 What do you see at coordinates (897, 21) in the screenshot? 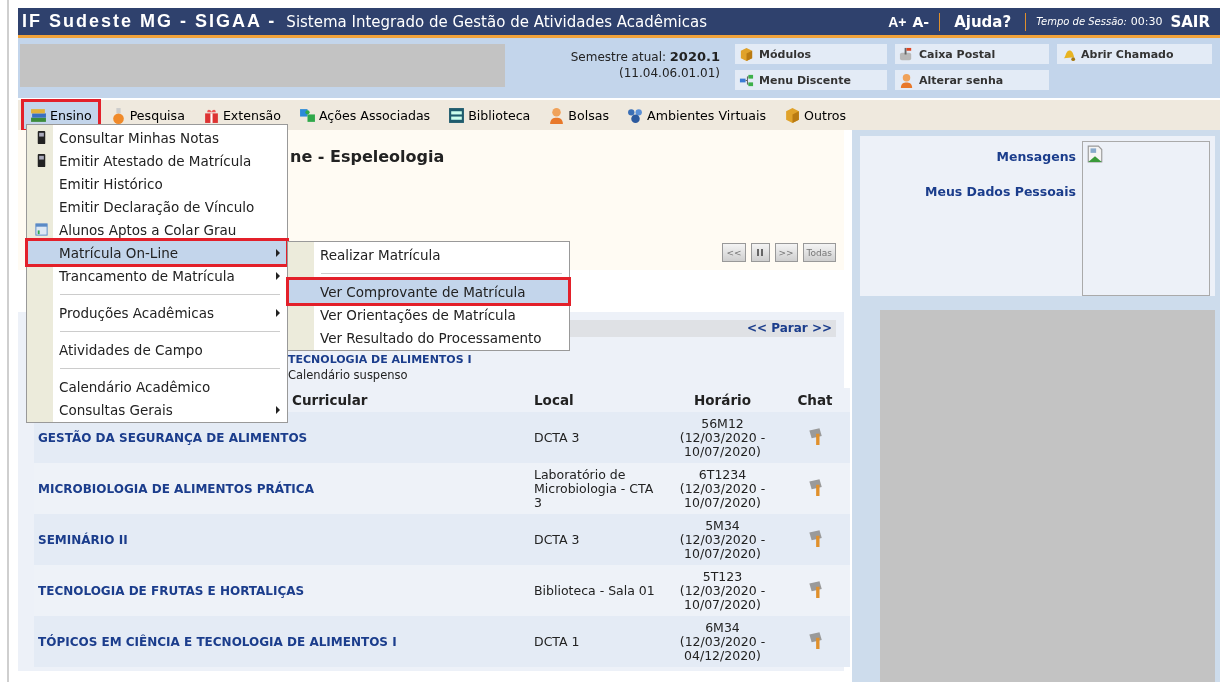
I see `font-increase-button: A+` at bounding box center [897, 21].